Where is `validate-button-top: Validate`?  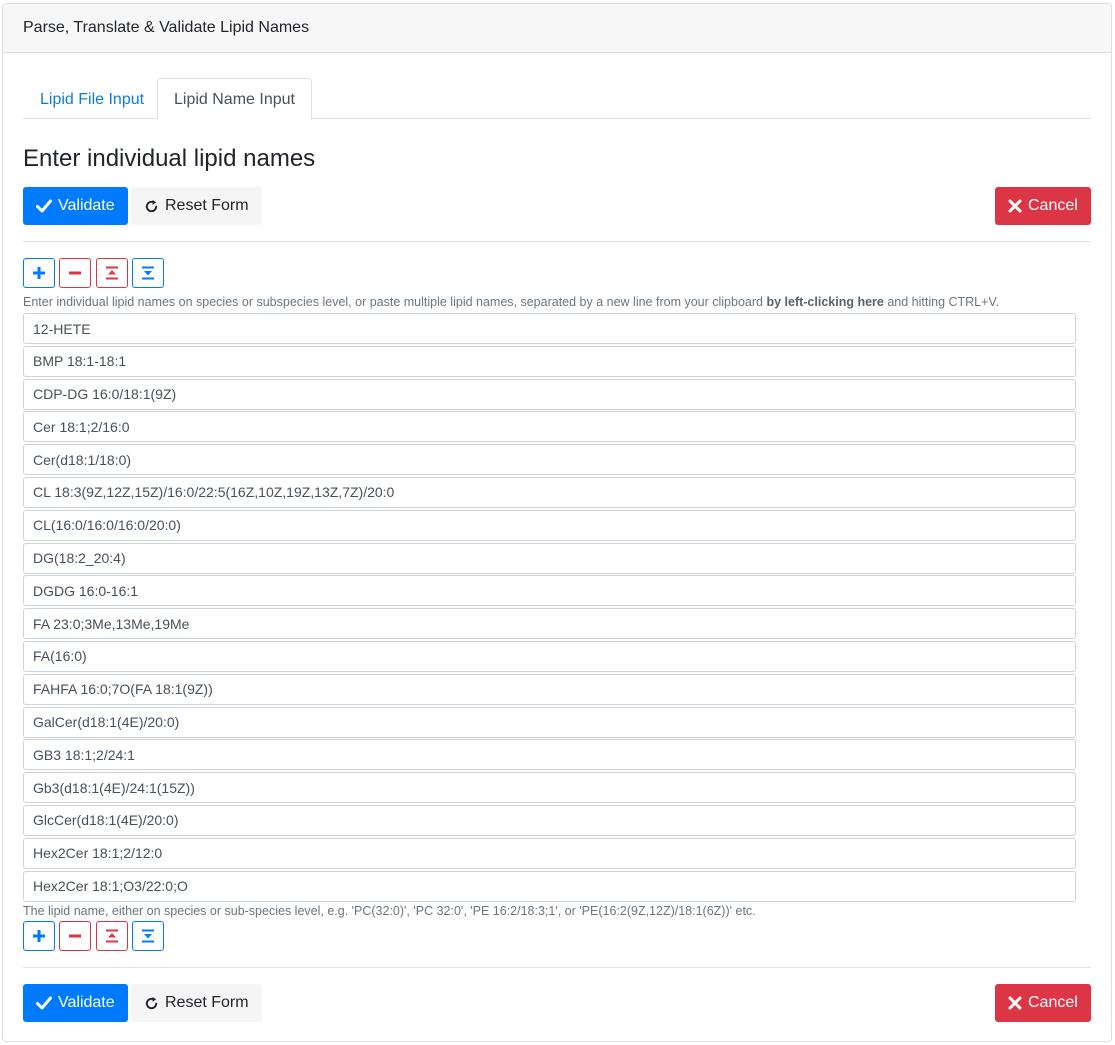
validate-button-top: Validate is located at coordinates (75, 206).